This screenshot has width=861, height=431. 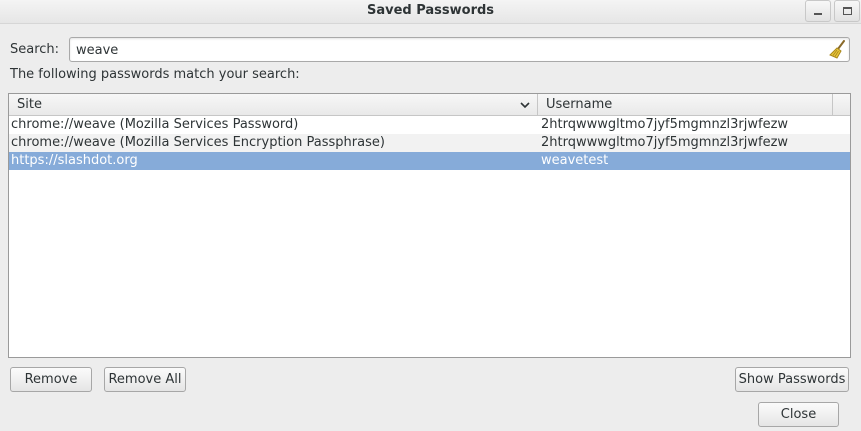 What do you see at coordinates (694, 105) in the screenshot?
I see `username-column-header: Username` at bounding box center [694, 105].